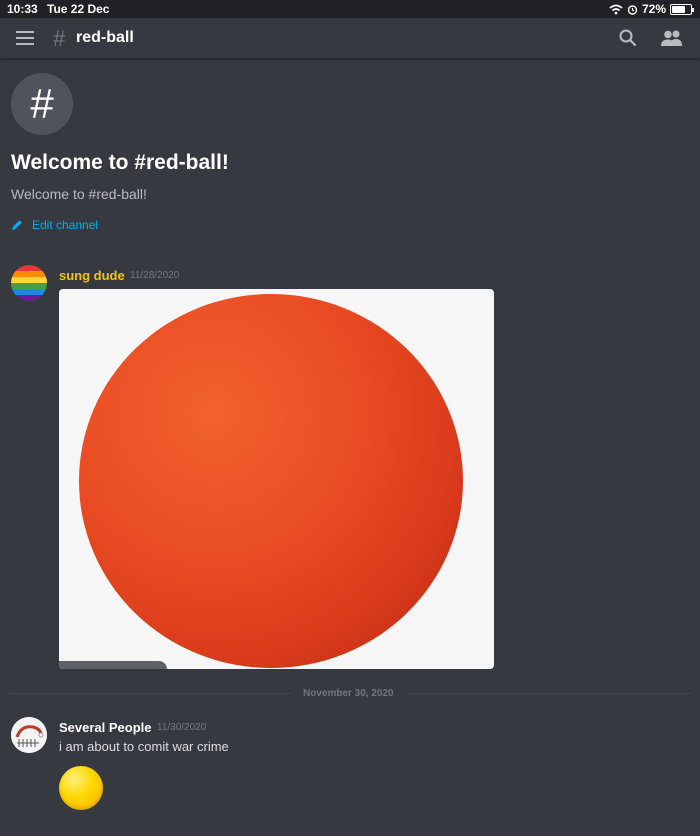 The image size is (700, 836). I want to click on edit-channel-label: Edit channel, so click(65, 225).